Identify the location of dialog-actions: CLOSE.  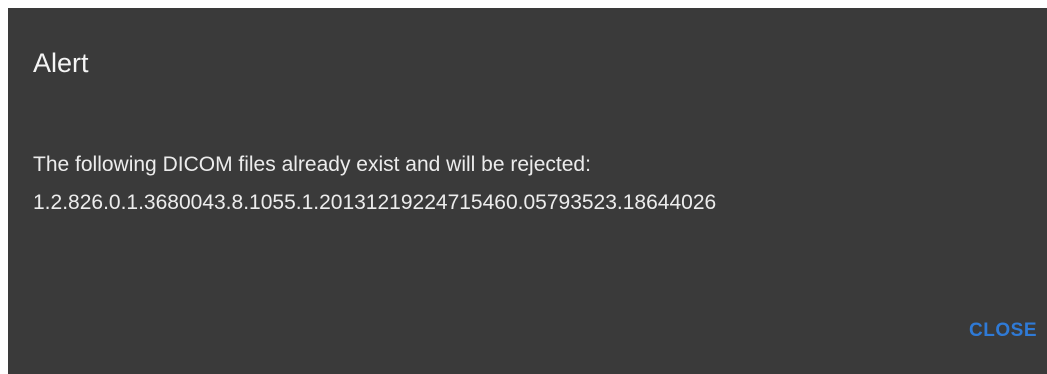
(1003, 331).